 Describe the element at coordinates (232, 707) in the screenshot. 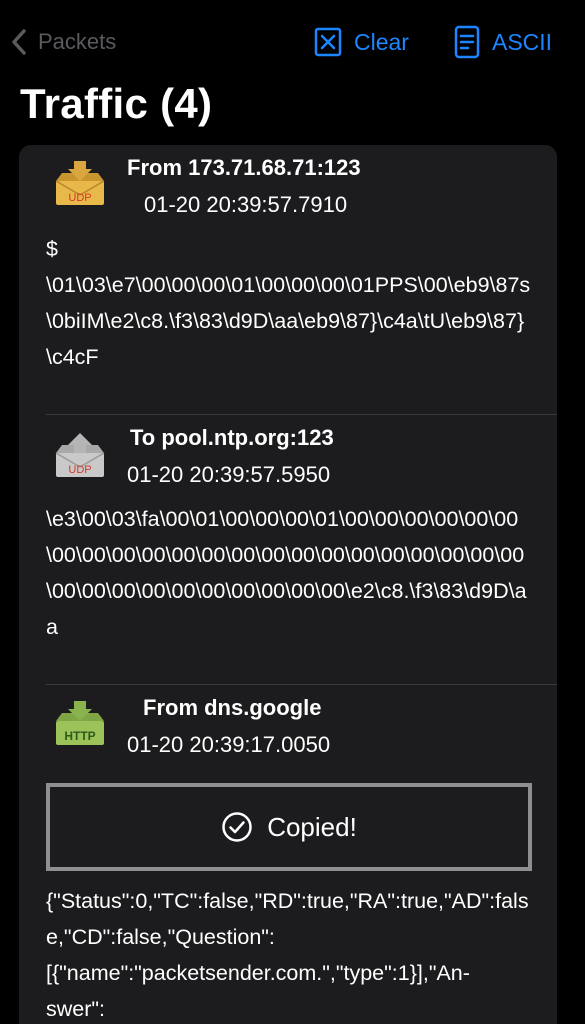

I see `packet-source: From dns.google` at that location.